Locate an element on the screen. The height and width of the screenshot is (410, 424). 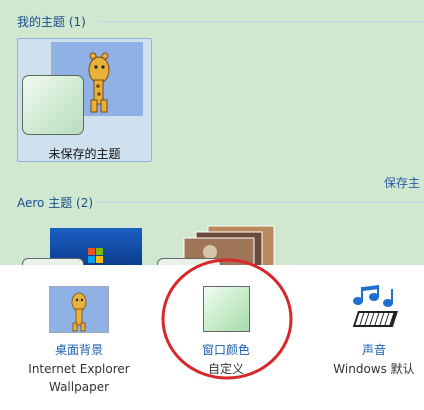
desktop-background-button is located at coordinates (79, 309).